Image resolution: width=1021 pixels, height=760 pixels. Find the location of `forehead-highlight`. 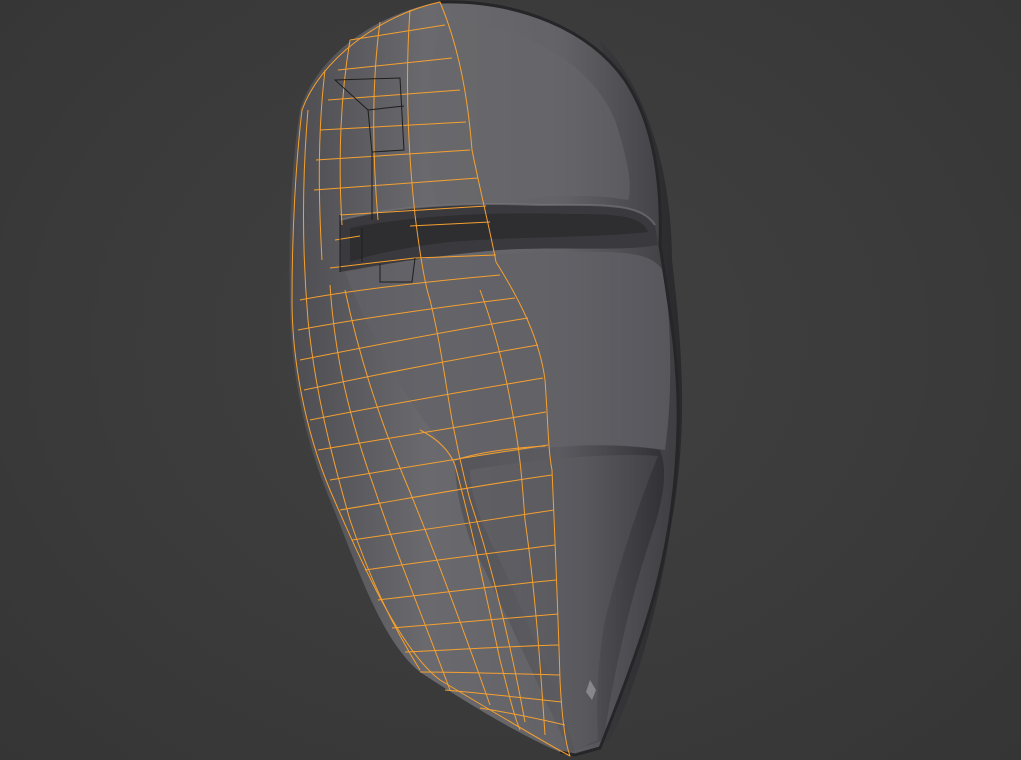

forehead-highlight is located at coordinates (527, 116).